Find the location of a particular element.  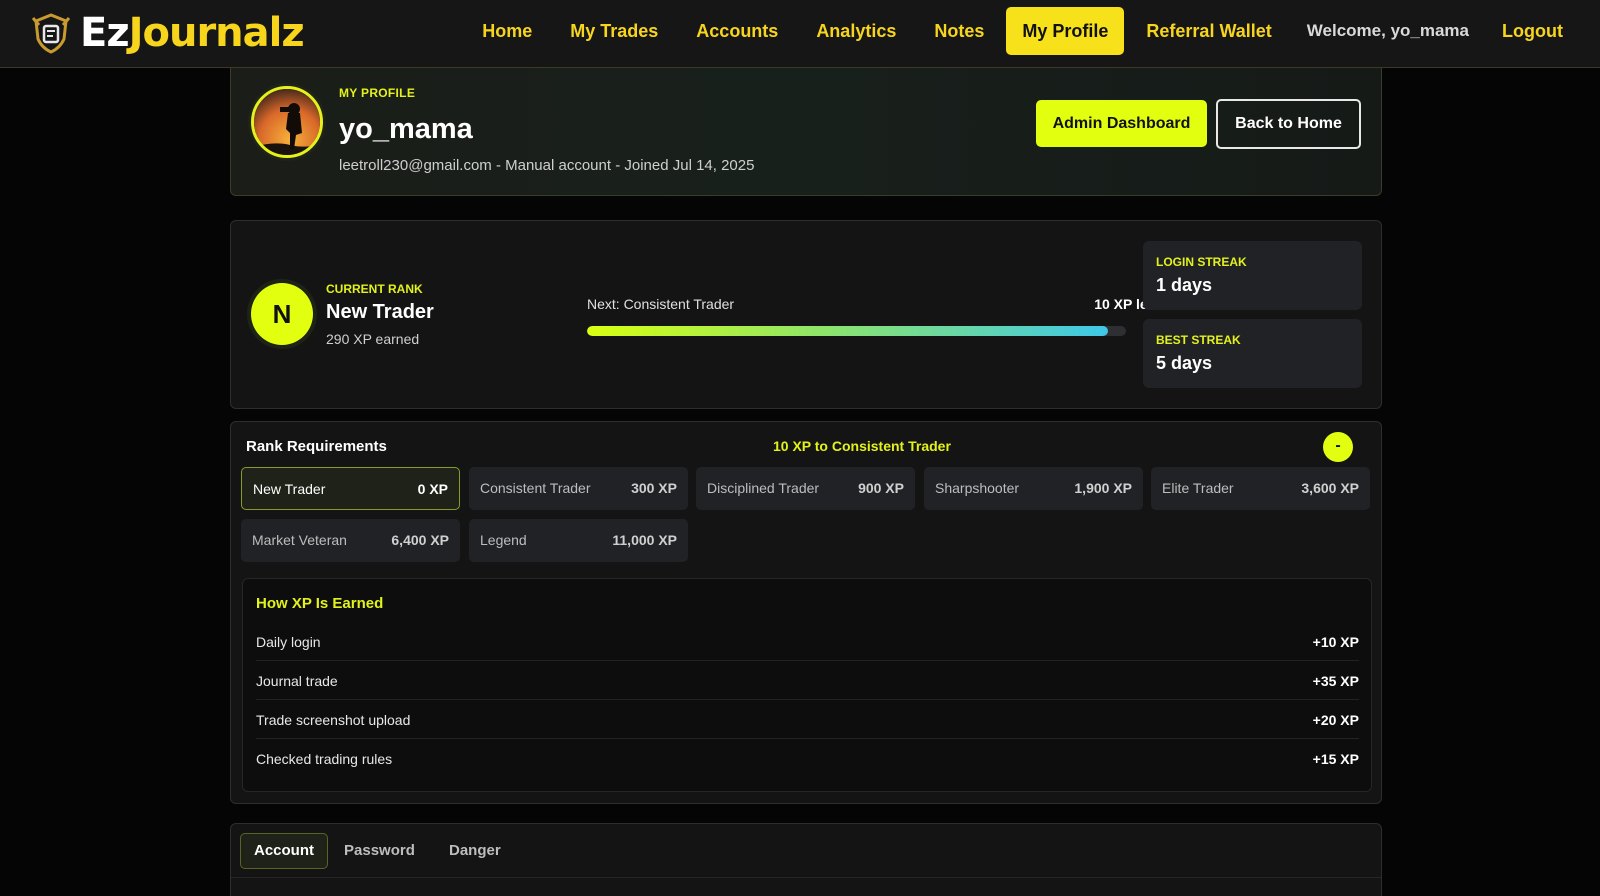

tier-elite-trader: Elite Trader 3,600 XP is located at coordinates (1260, 488).